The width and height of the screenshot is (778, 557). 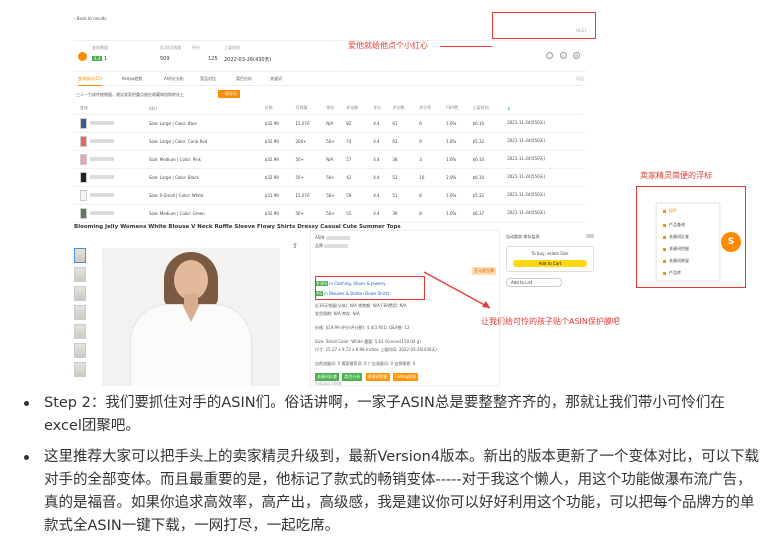 What do you see at coordinates (26, 457) in the screenshot?
I see `bullet-dot-icon` at bounding box center [26, 457].